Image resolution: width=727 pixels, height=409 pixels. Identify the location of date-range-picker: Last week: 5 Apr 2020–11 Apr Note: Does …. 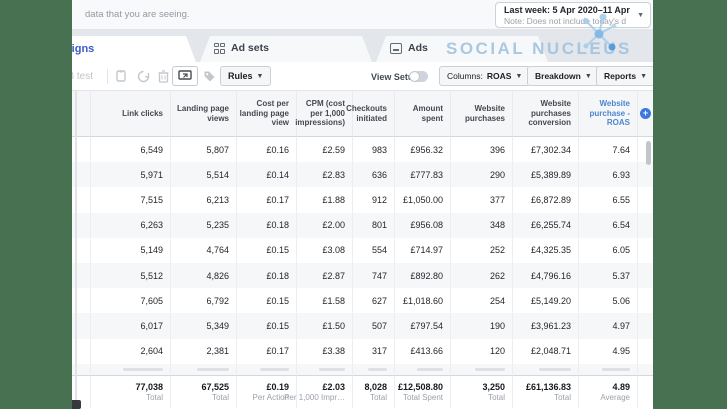
(573, 15).